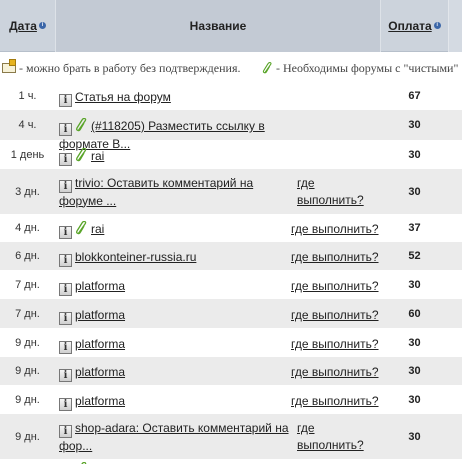  I want to click on row-title-cell: i blokkonteiner-russia.ru, so click(175, 258).